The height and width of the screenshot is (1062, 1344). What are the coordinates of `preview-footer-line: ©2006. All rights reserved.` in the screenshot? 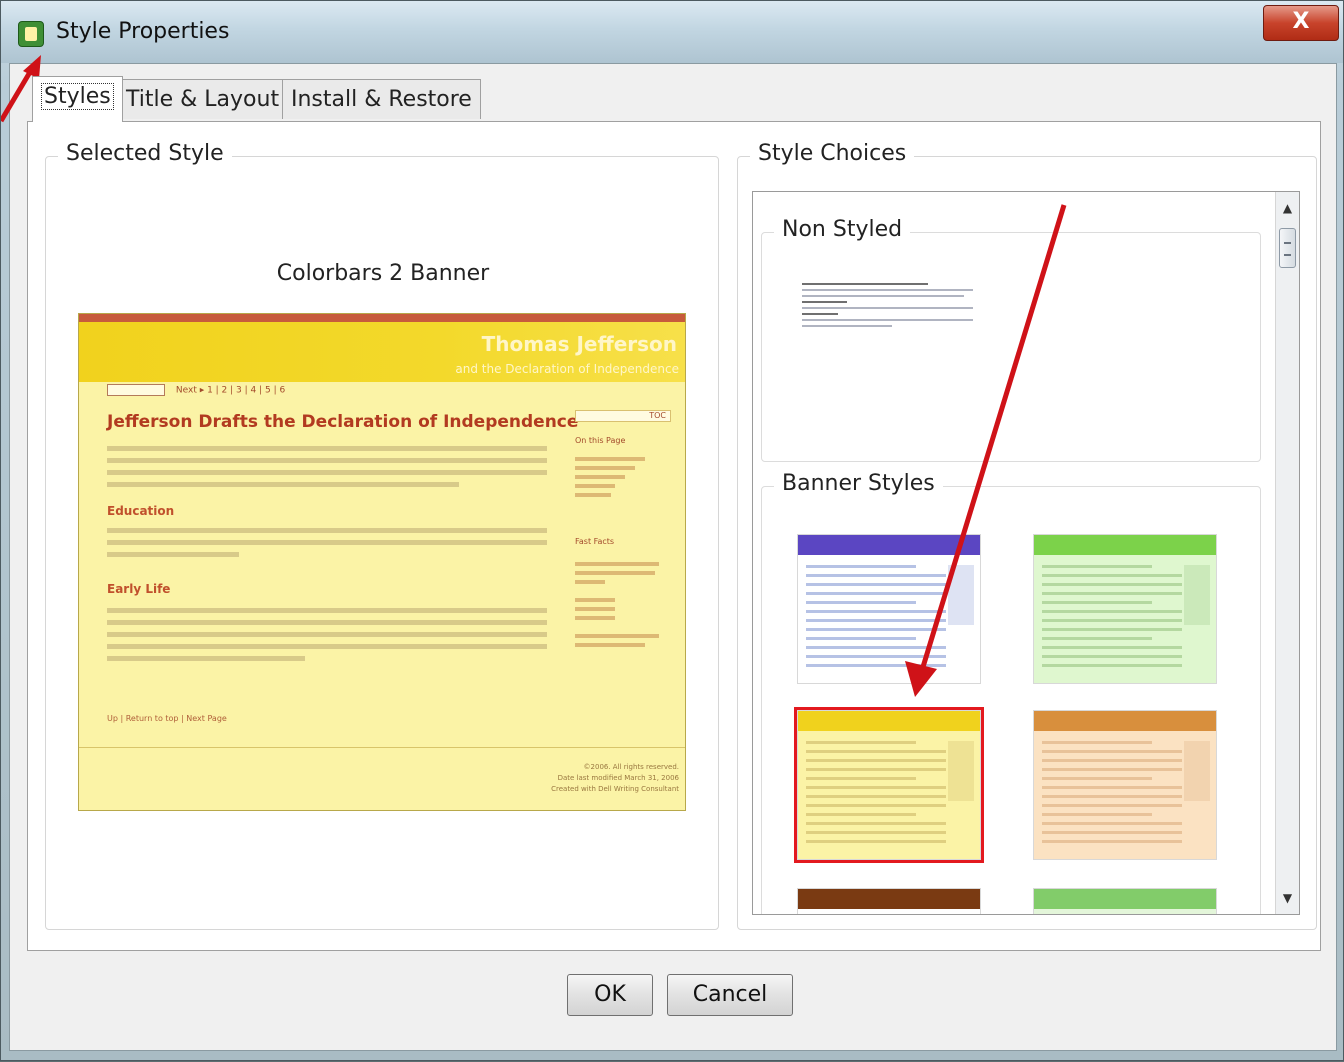 It's located at (631, 767).